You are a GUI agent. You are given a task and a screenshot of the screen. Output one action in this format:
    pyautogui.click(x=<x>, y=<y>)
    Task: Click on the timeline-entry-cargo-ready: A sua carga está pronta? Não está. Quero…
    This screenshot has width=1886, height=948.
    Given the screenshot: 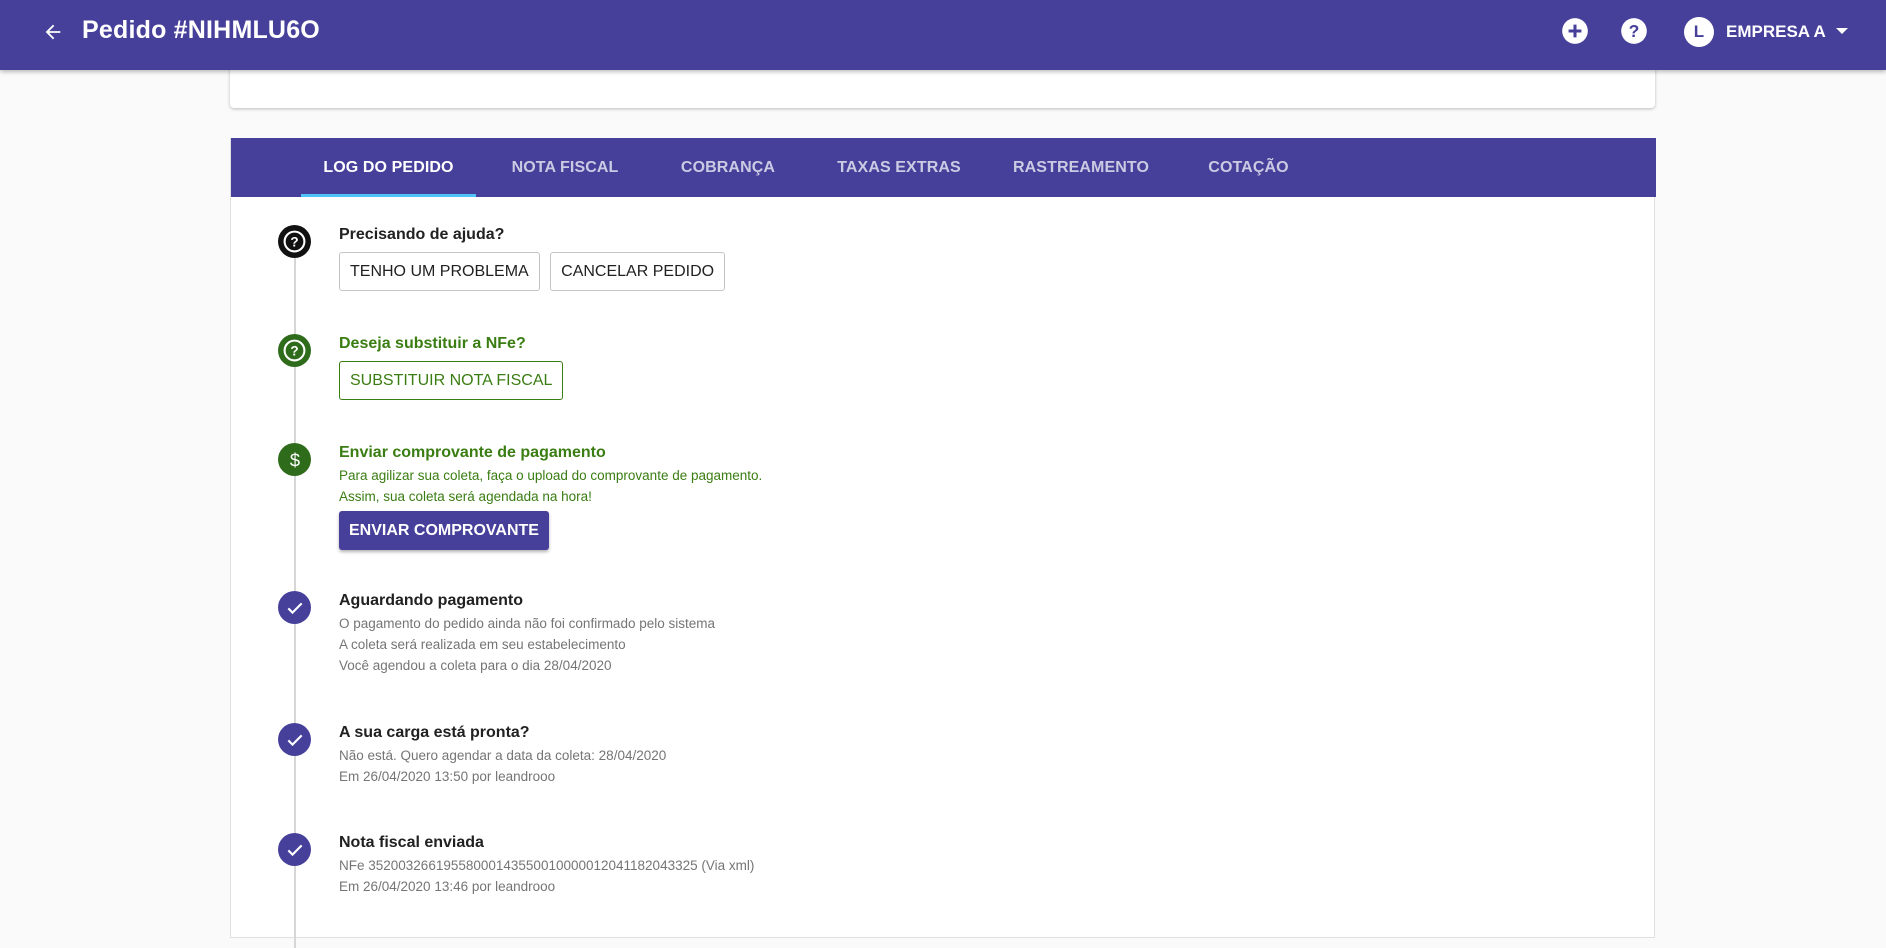 What is the action you would take?
    pyautogui.click(x=502, y=755)
    